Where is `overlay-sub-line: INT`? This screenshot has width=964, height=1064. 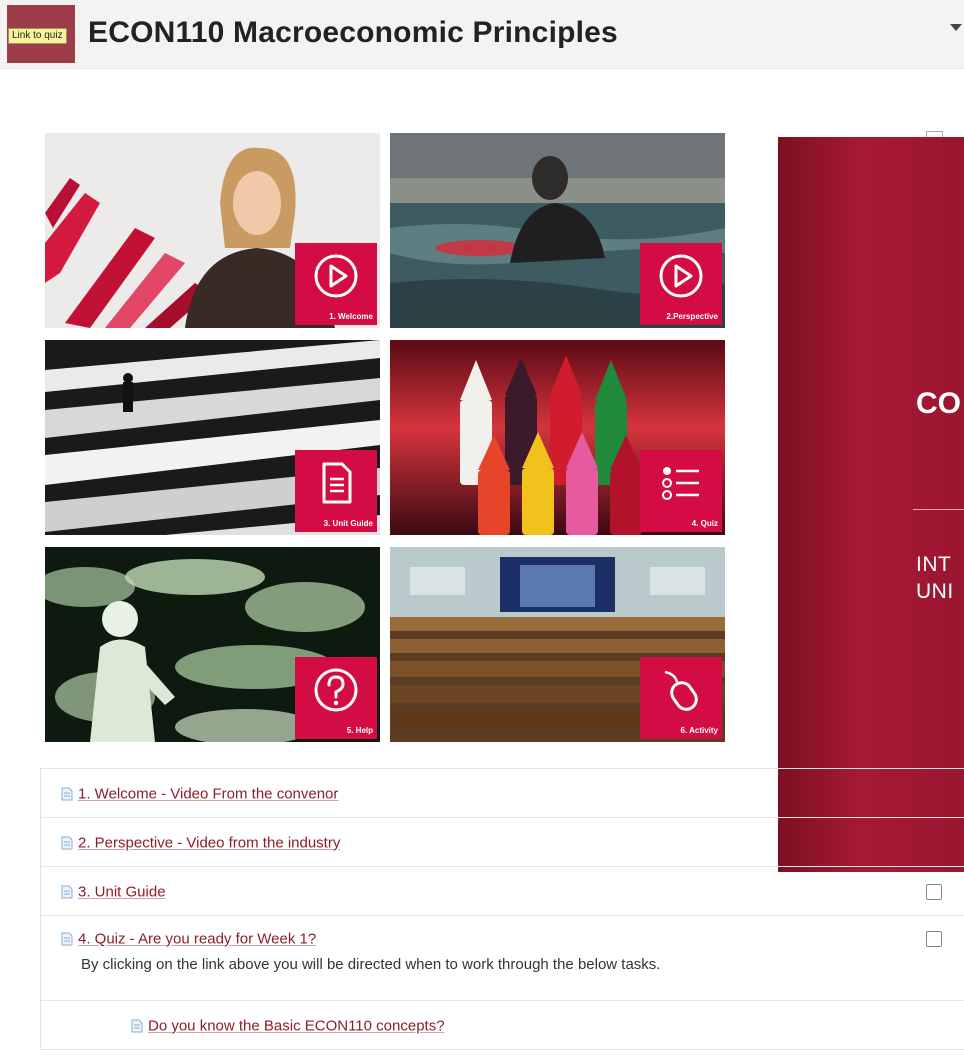 overlay-sub-line: INT is located at coordinates (934, 564).